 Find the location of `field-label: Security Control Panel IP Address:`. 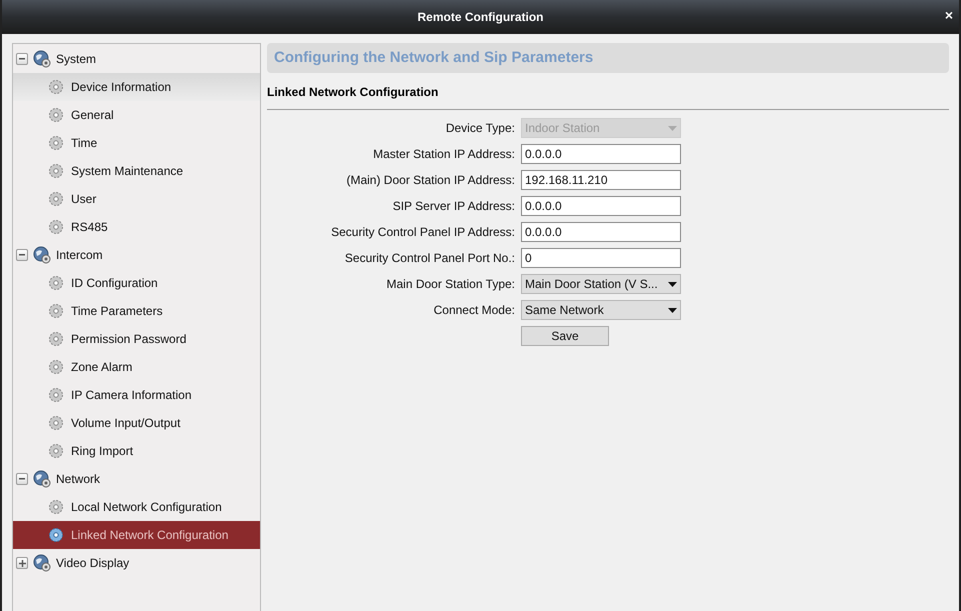

field-label: Security Control Panel IP Address: is located at coordinates (423, 232).